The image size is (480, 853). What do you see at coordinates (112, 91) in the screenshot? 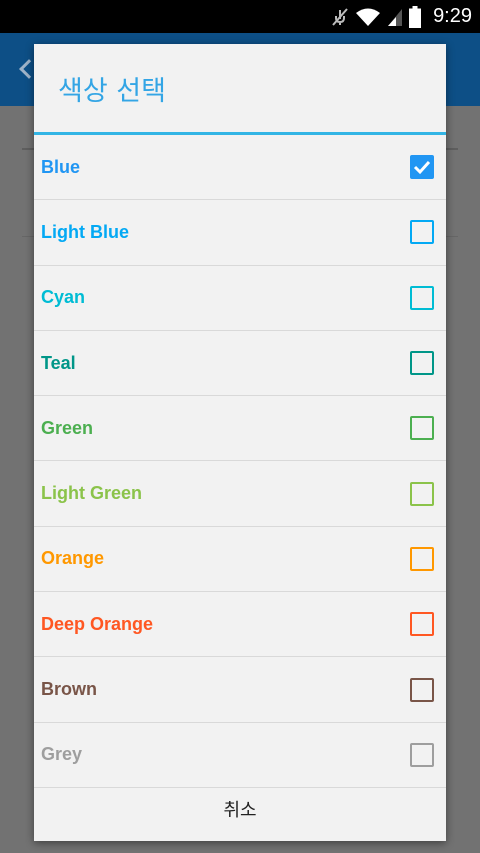
I see `dialog-title: 색상 선택` at bounding box center [112, 91].